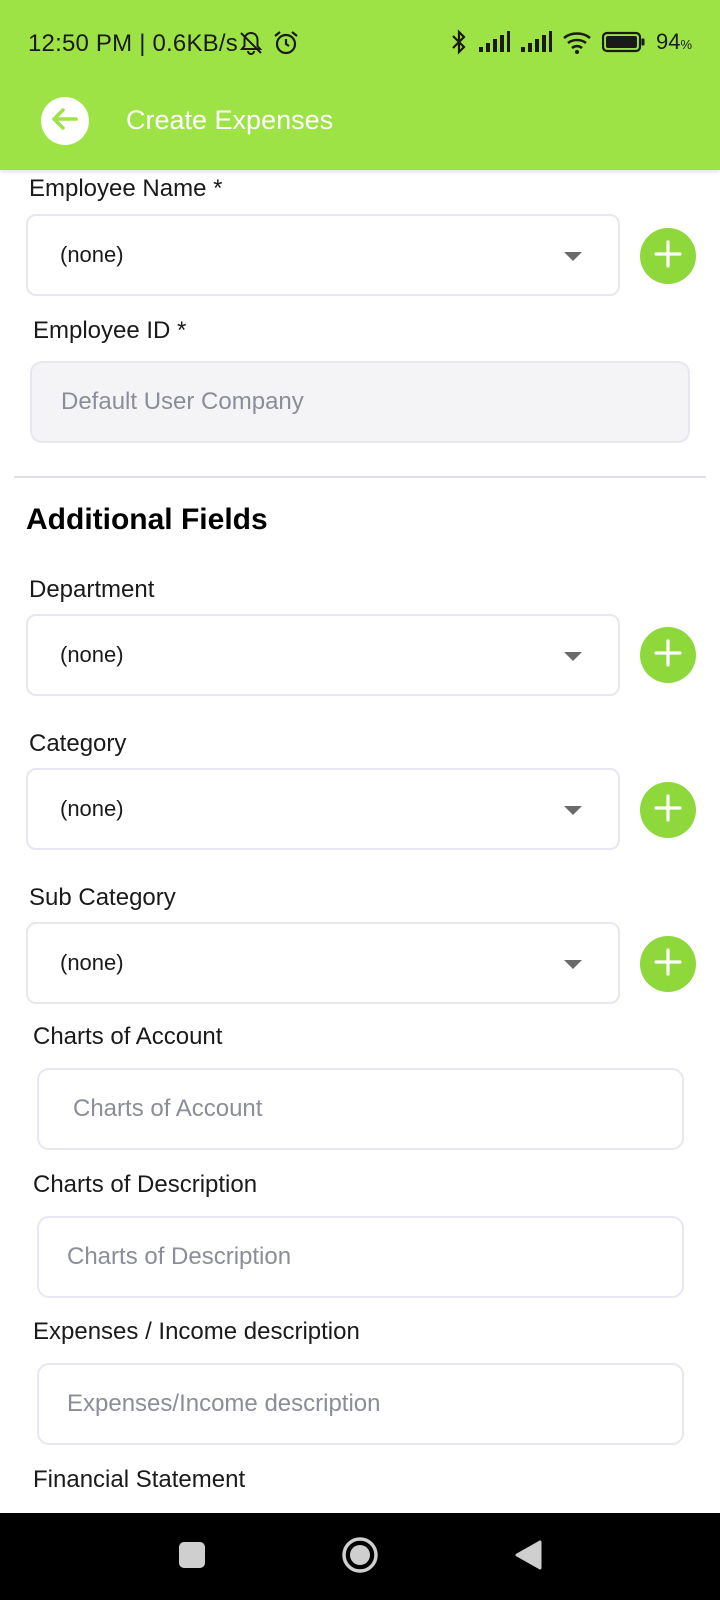  Describe the element at coordinates (147, 519) in the screenshot. I see `section-title: Additional Fields` at that location.